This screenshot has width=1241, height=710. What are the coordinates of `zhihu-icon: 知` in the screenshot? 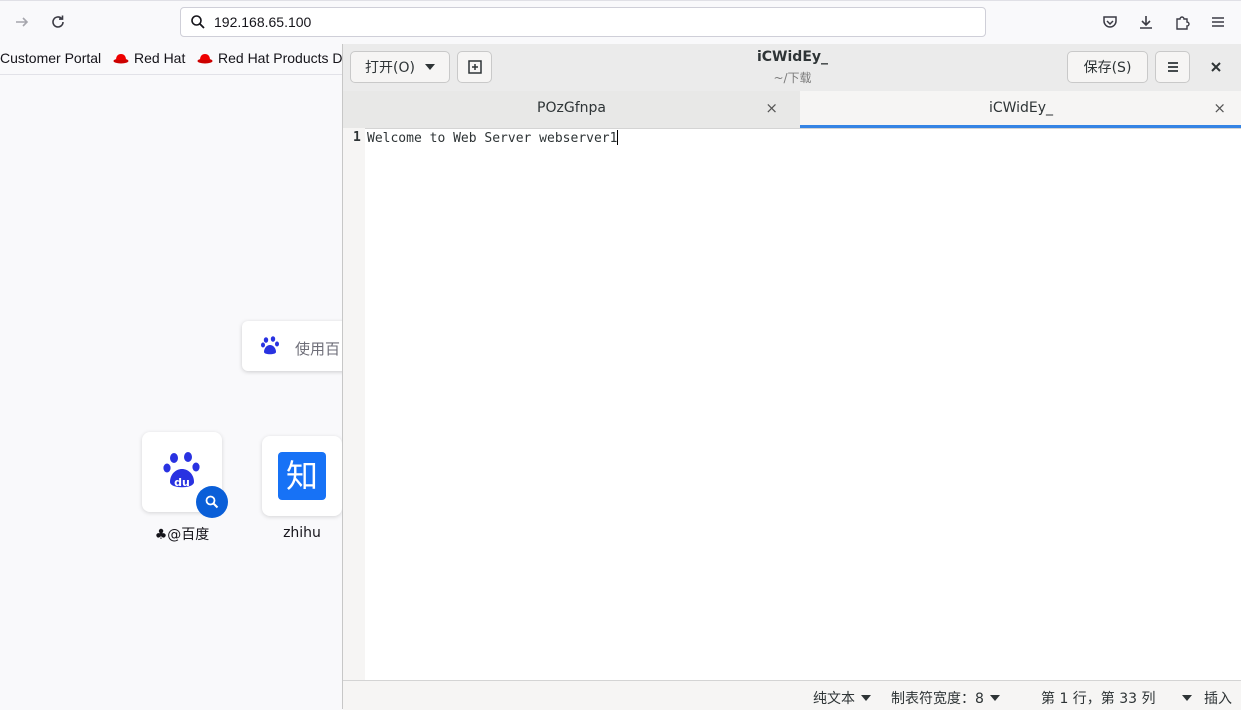 It's located at (302, 476).